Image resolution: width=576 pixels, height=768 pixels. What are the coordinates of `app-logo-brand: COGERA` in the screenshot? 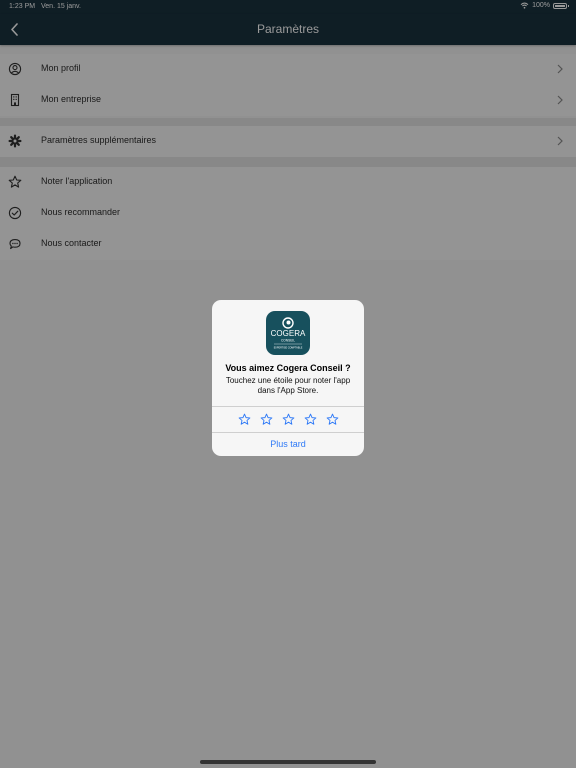 It's located at (288, 333).